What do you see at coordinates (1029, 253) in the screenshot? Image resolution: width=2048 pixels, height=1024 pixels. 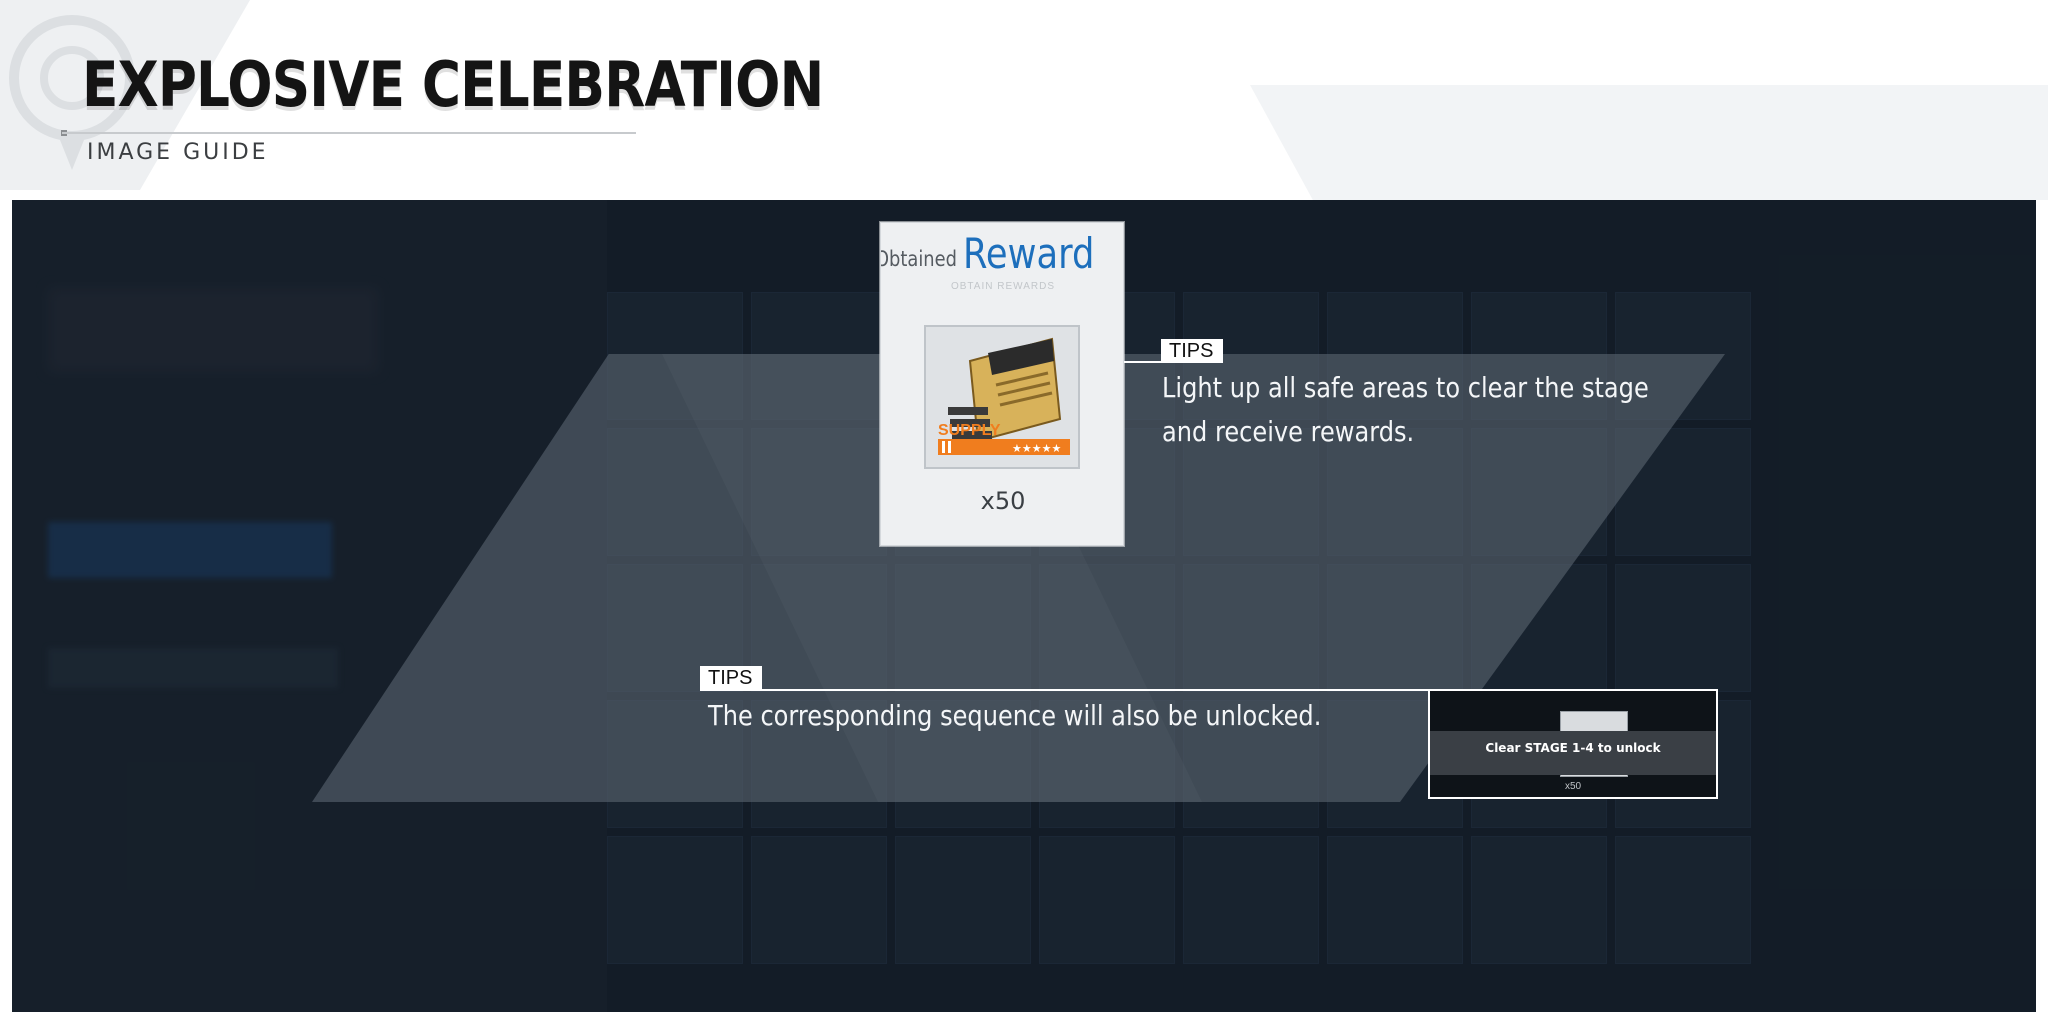 I see `reward-title: Reward` at bounding box center [1029, 253].